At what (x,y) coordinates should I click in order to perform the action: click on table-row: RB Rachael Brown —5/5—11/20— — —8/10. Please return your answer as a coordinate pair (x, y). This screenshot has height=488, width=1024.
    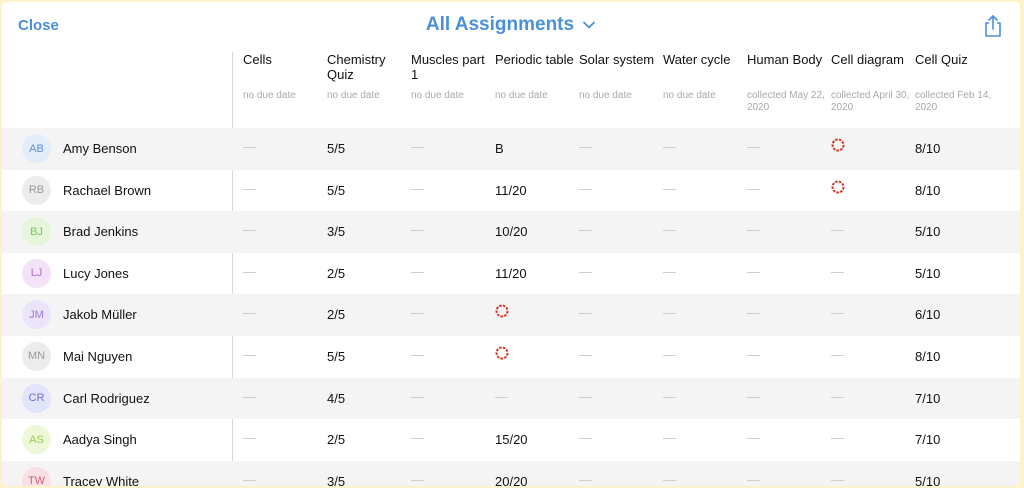
    Looking at the image, I should click on (511, 191).